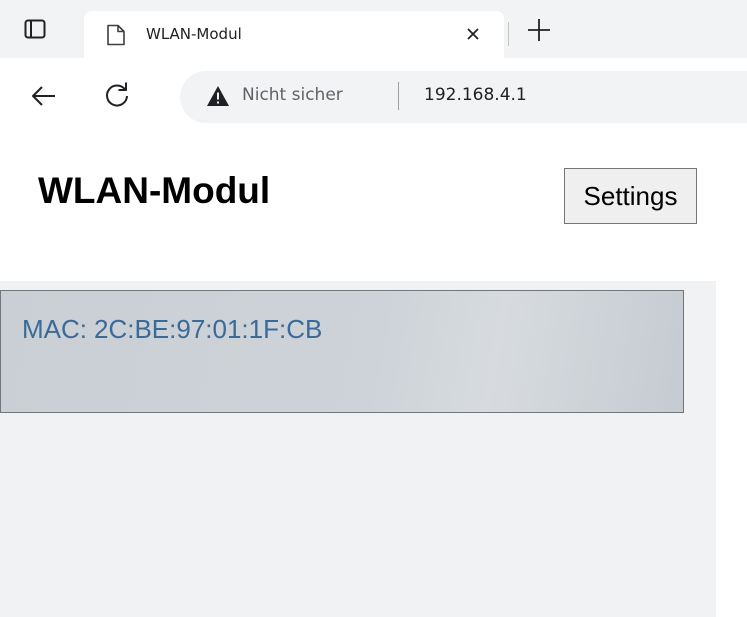  What do you see at coordinates (292, 95) in the screenshot?
I see `security-status-label: Nicht sicher` at bounding box center [292, 95].